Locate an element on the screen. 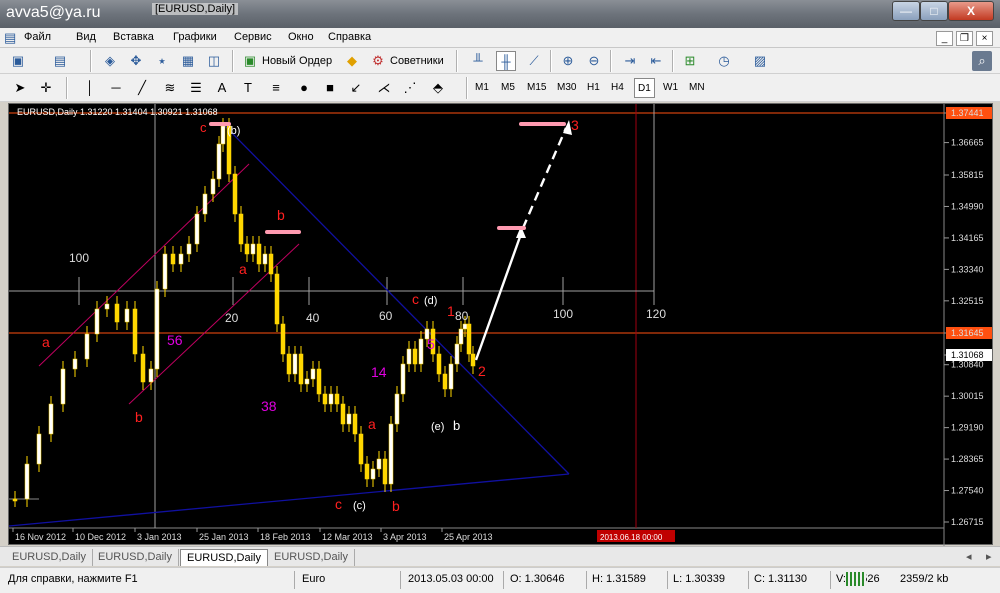 This screenshot has height=593, width=1000. mdi-restore-icon: ❐ is located at coordinates (964, 38).